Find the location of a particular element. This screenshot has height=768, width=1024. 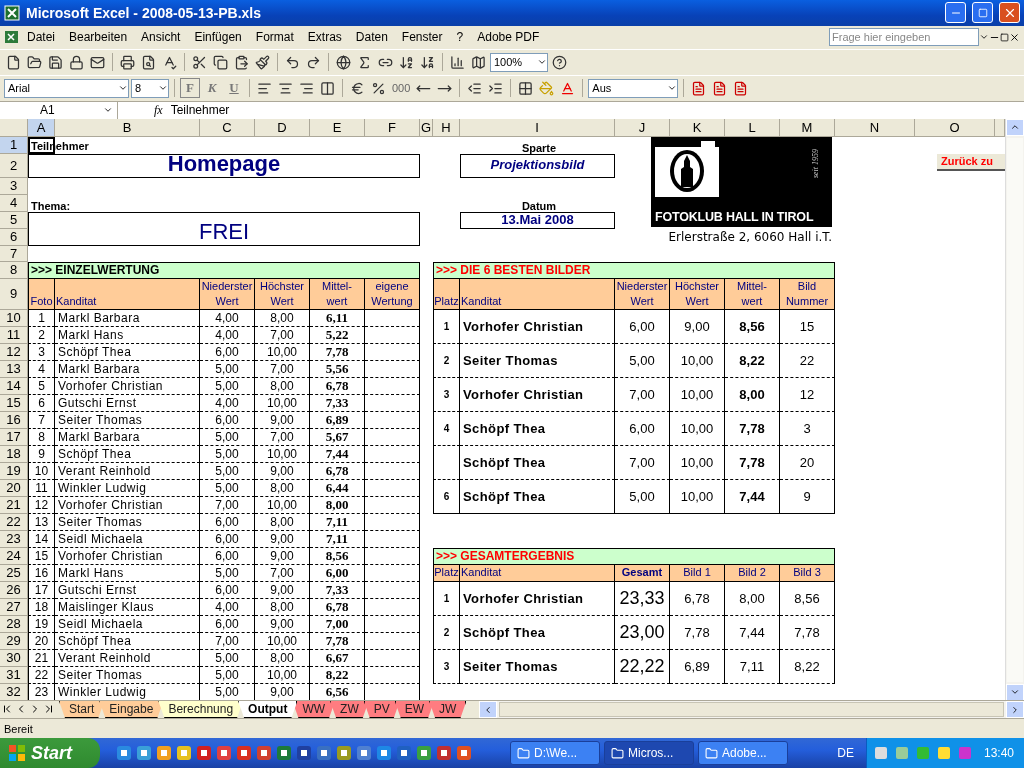

menu-item: Format is located at coordinates (274, 37).